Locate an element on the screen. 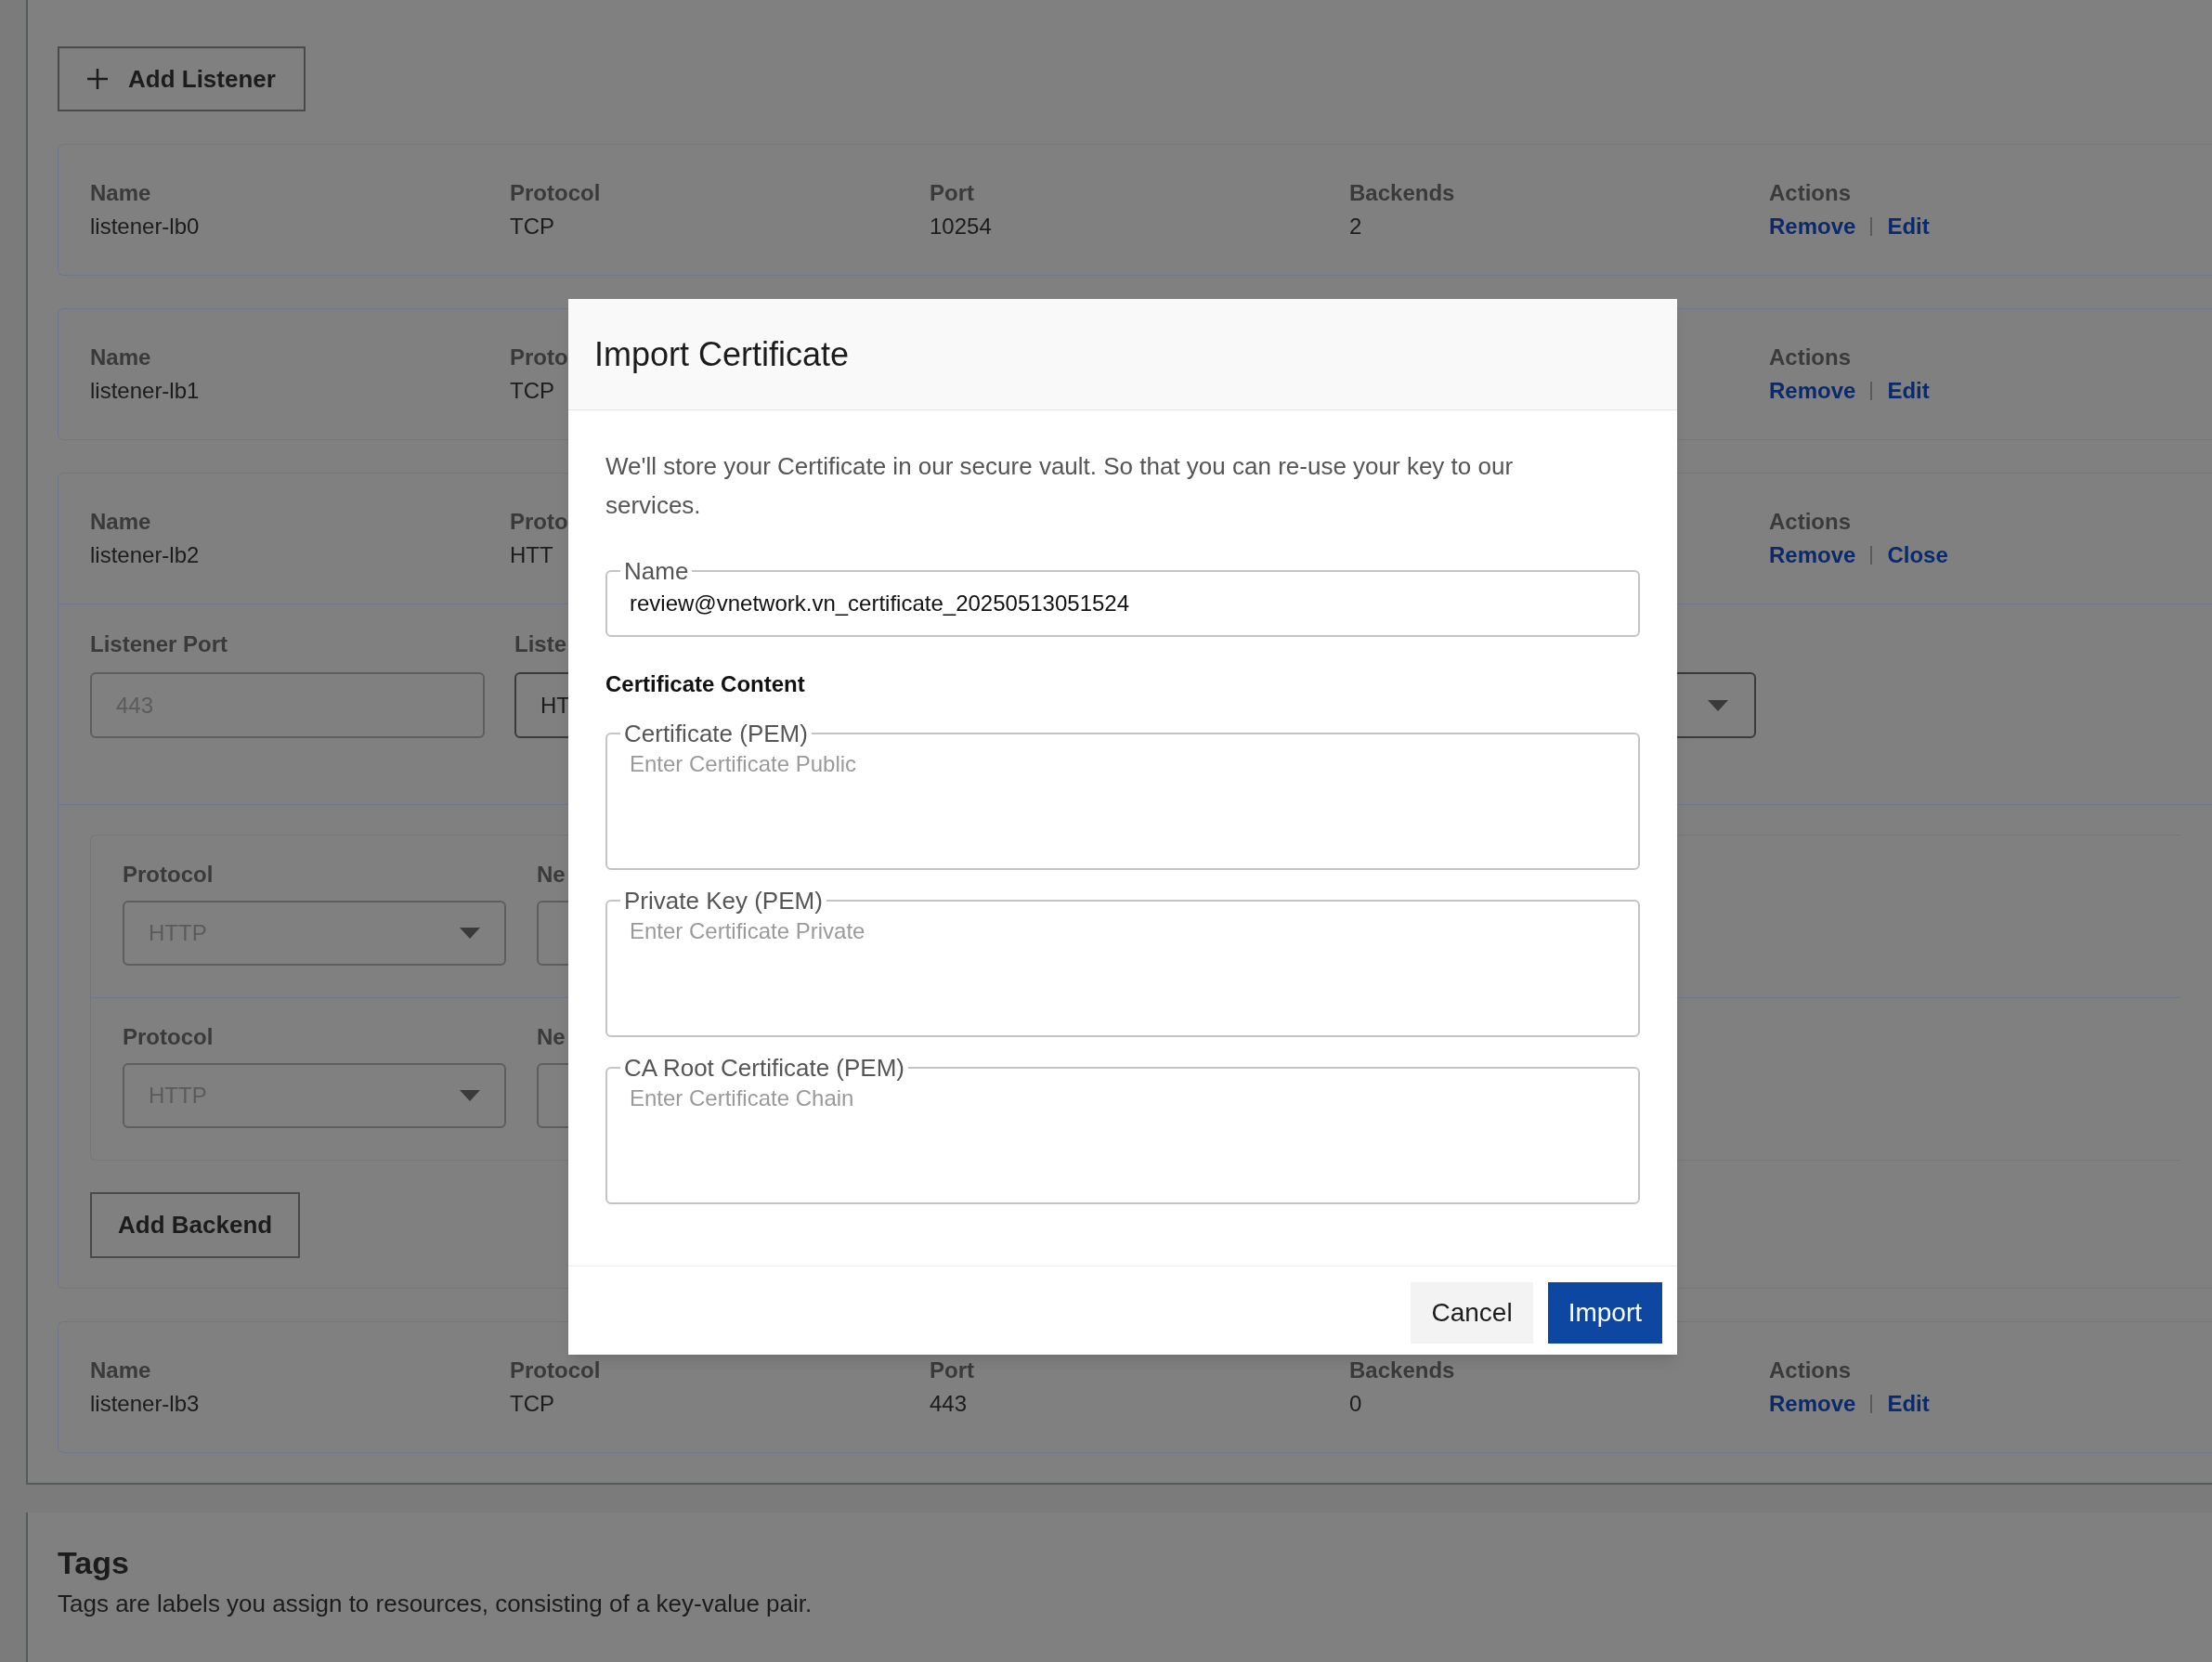 The image size is (2212, 1662). add-listener-button: Add Listener is located at coordinates (182, 78).